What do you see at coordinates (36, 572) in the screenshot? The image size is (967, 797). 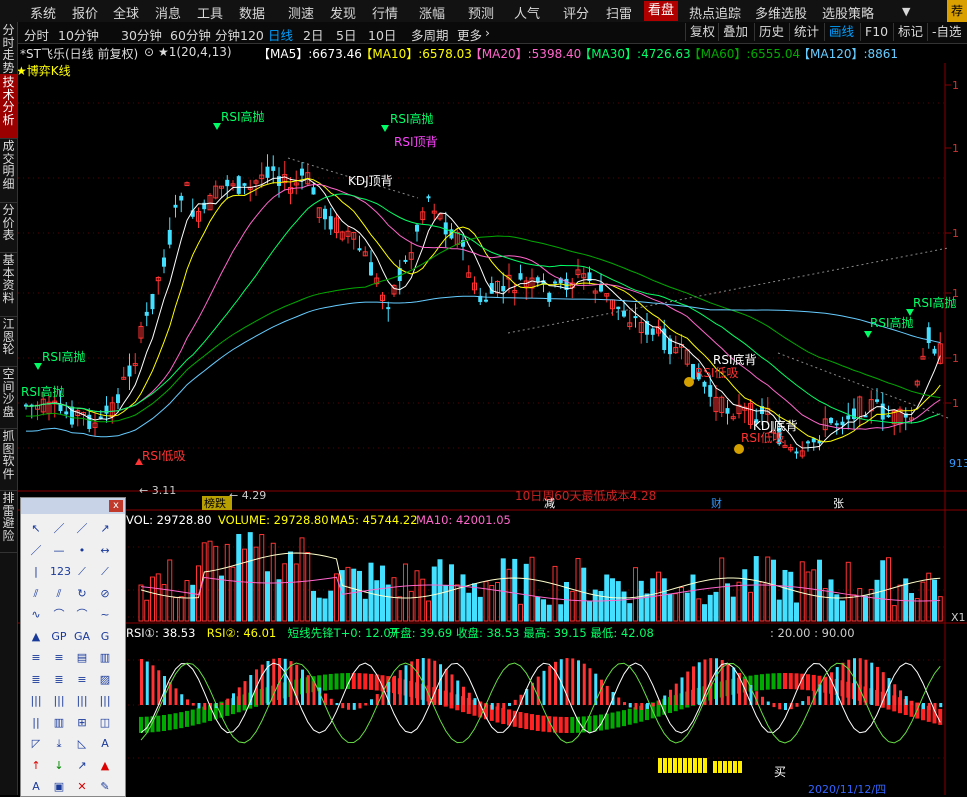 I see `draw-tool-icon: |` at bounding box center [36, 572].